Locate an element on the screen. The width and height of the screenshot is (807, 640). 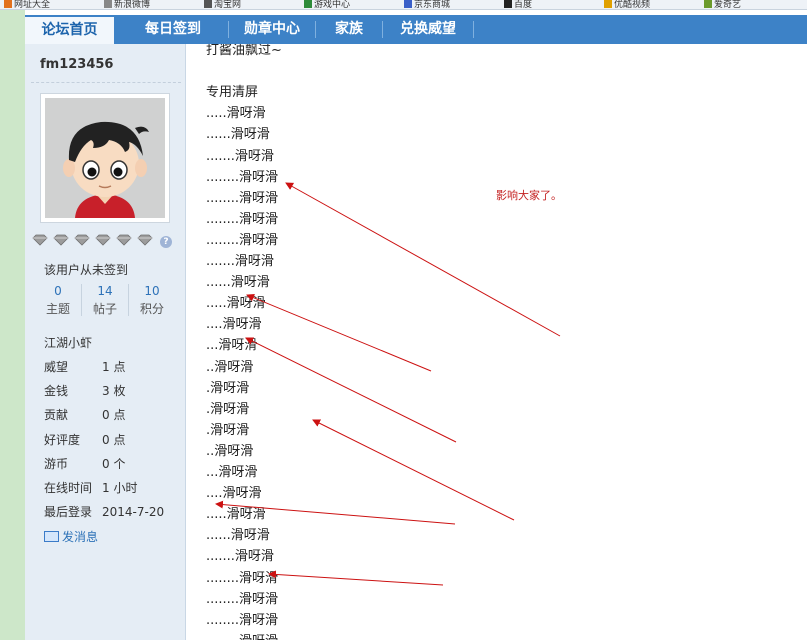
bookmark-item: 优酷视频 is located at coordinates (627, 5).